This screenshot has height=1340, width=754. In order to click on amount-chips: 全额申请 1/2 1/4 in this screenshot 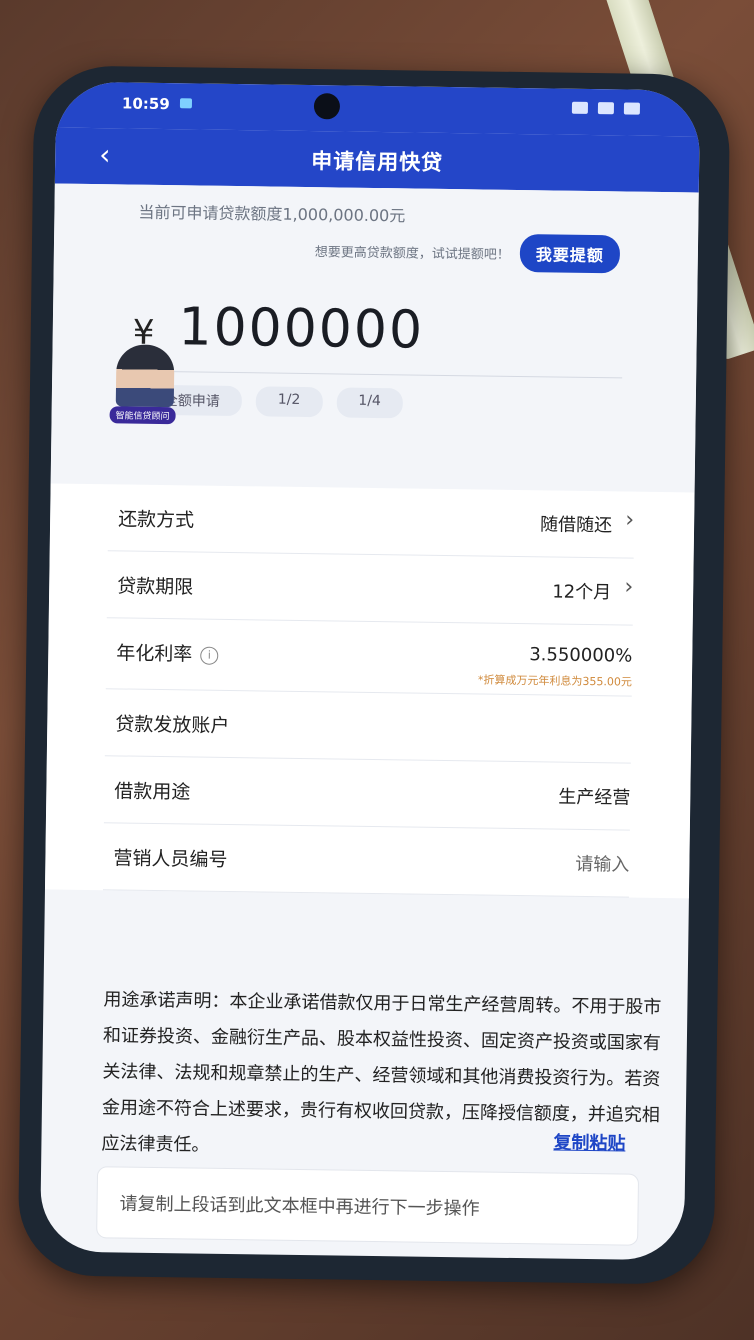, I will do `click(272, 401)`.